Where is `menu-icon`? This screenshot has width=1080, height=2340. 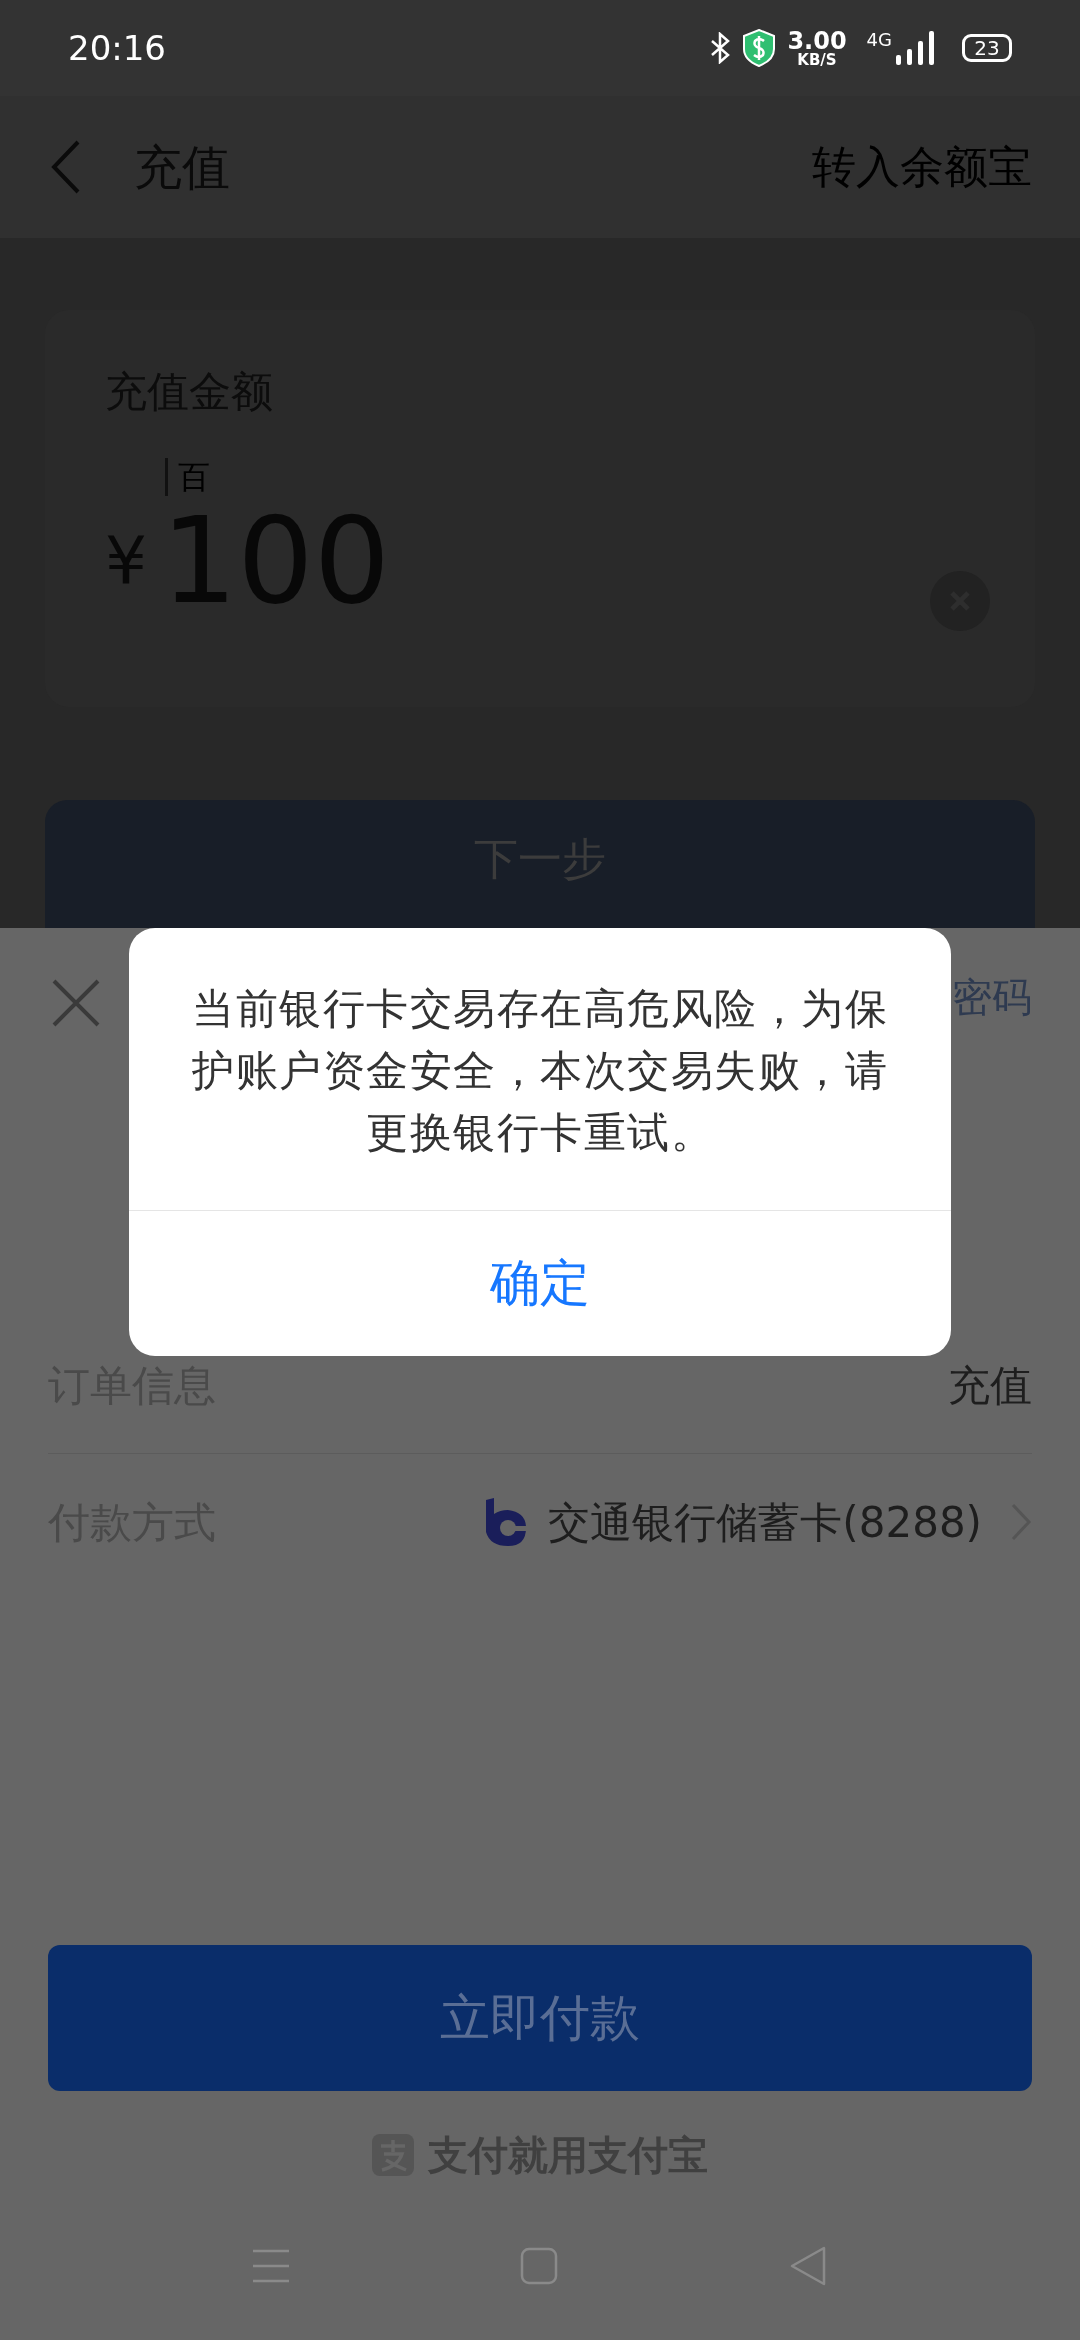 menu-icon is located at coordinates (271, 2266).